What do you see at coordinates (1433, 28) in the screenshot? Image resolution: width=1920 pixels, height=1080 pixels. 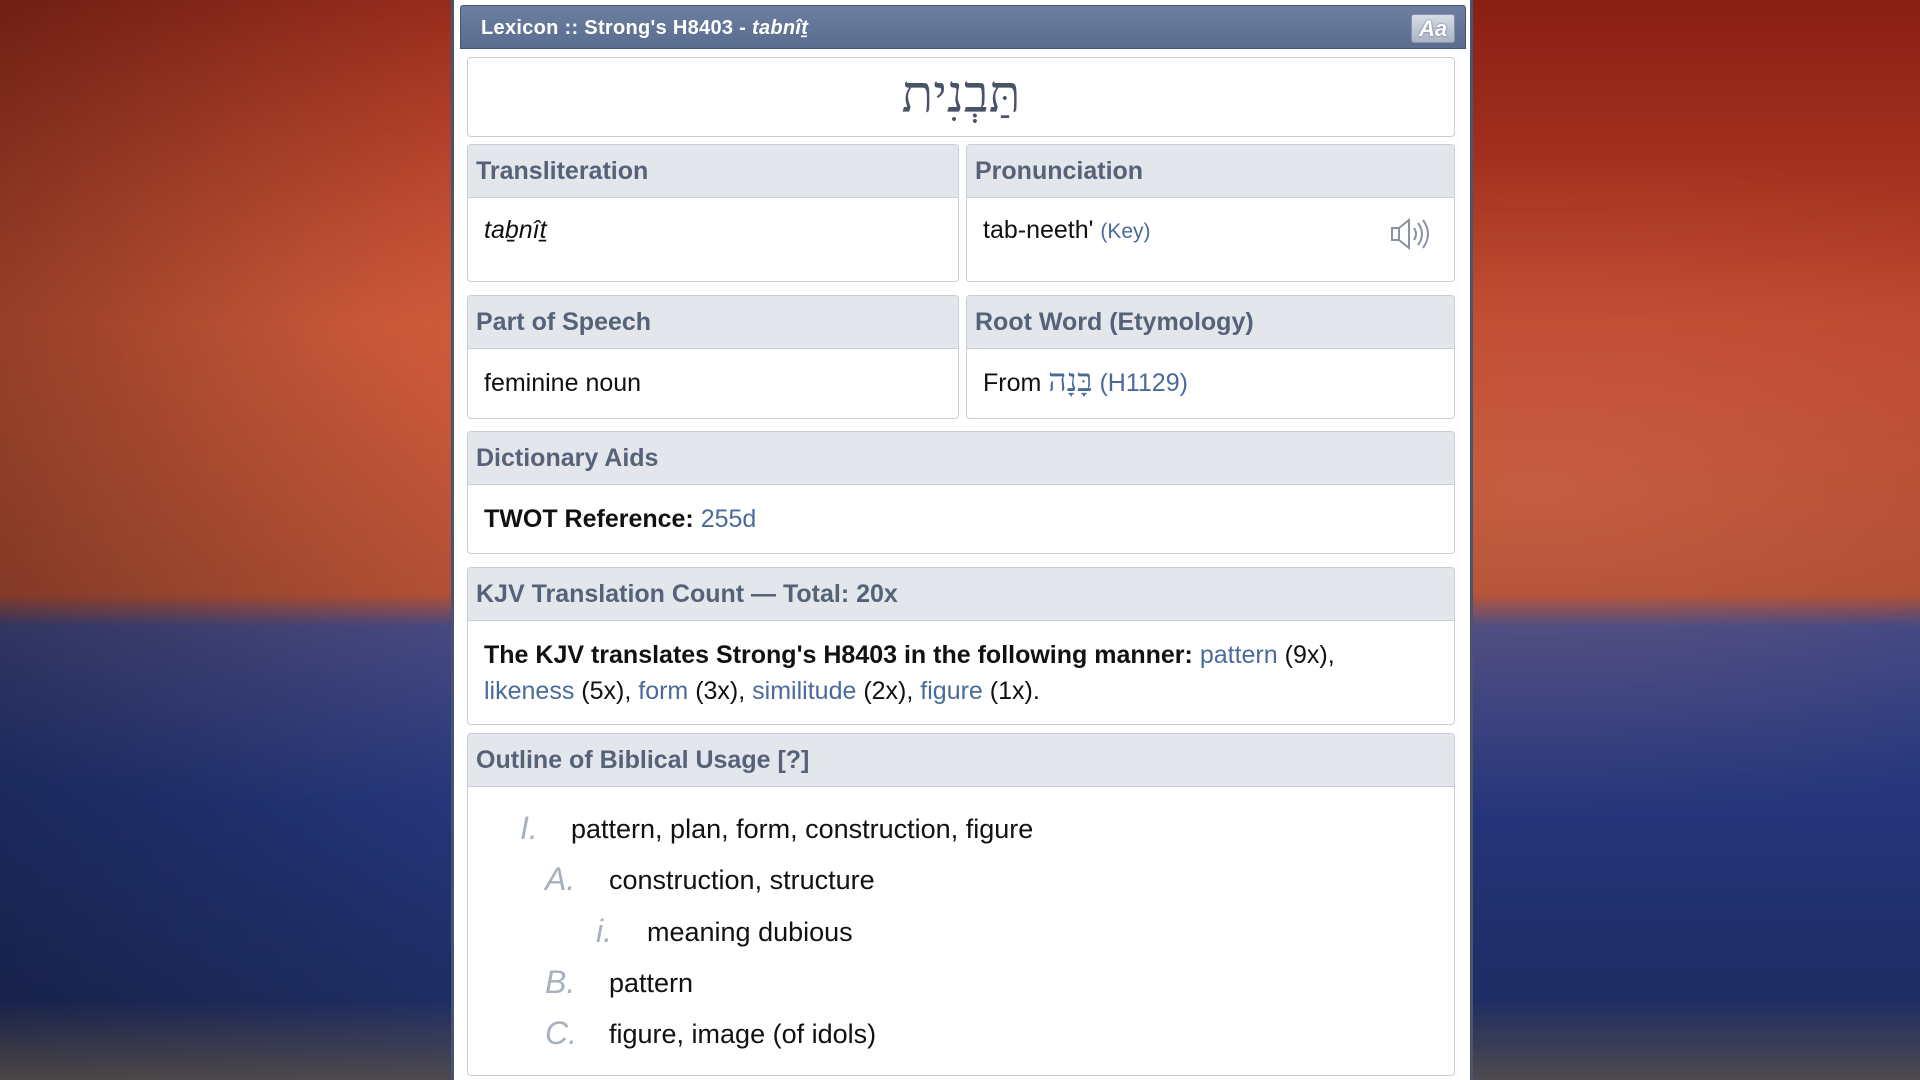 I see `font-size-button: Aa` at bounding box center [1433, 28].